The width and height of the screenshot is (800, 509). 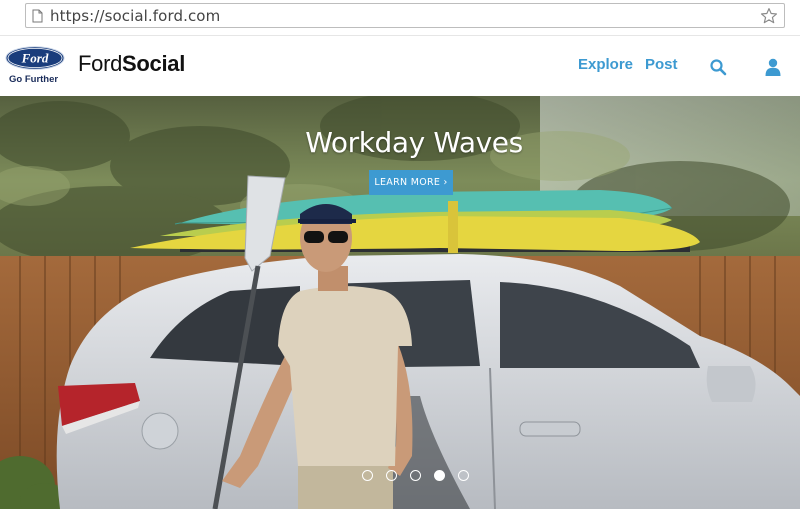 What do you see at coordinates (661, 64) in the screenshot?
I see `nav-post: Post` at bounding box center [661, 64].